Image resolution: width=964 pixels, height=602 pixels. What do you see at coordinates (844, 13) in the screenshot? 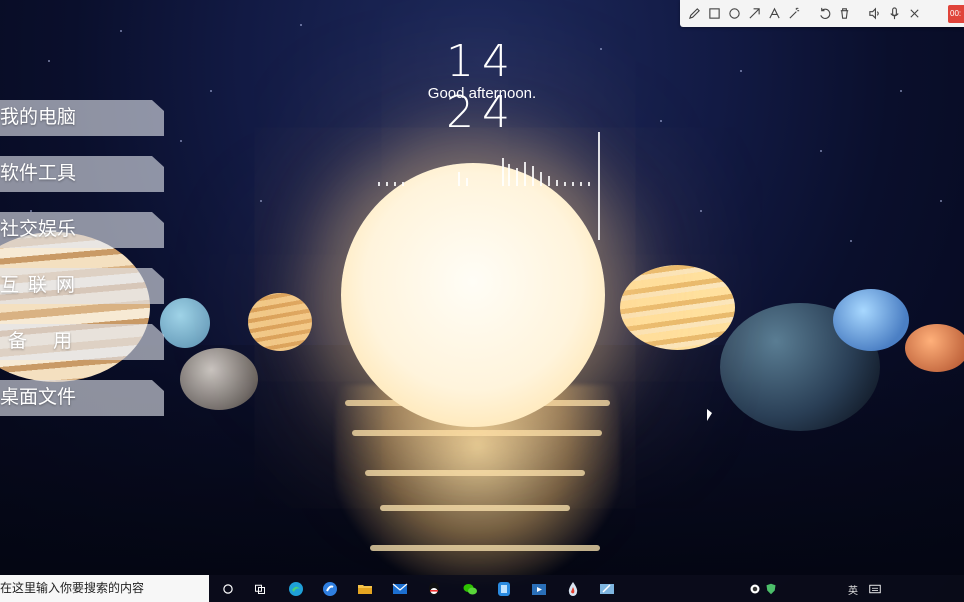
I see `trash-icon` at bounding box center [844, 13].